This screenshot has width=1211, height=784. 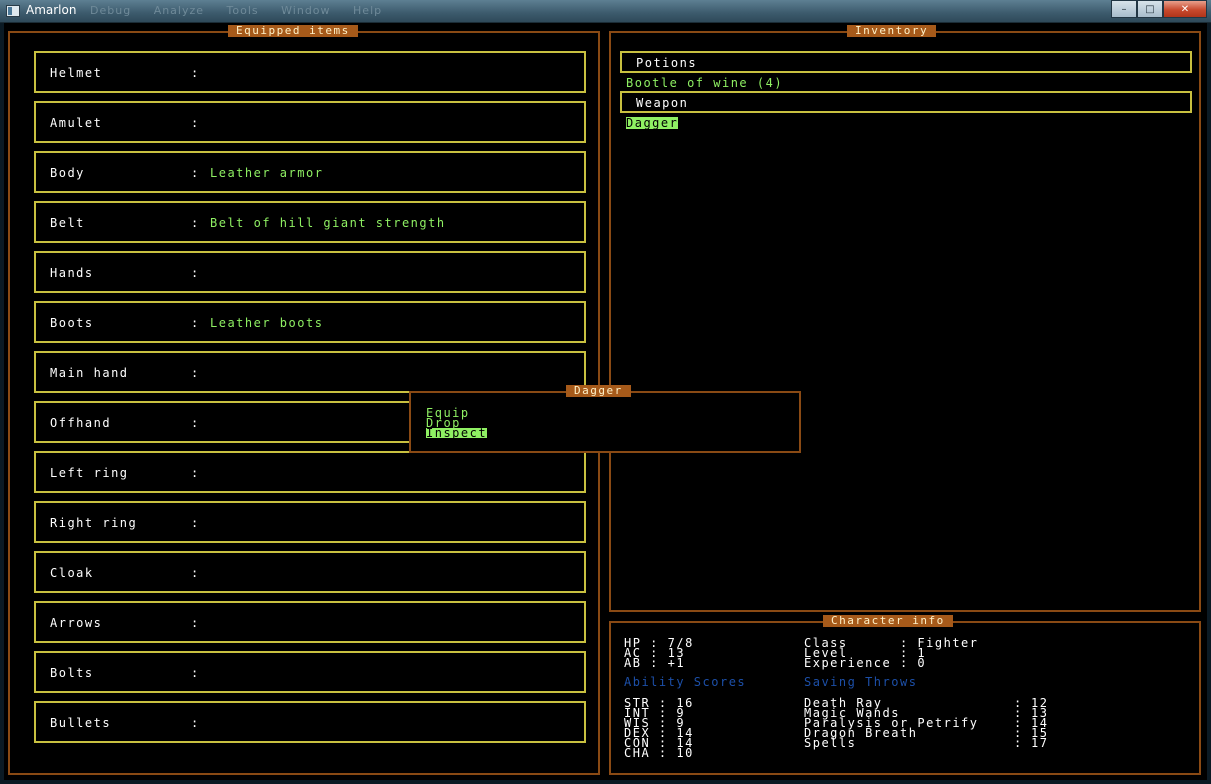 What do you see at coordinates (1124, 9) in the screenshot?
I see `minimize-button: –` at bounding box center [1124, 9].